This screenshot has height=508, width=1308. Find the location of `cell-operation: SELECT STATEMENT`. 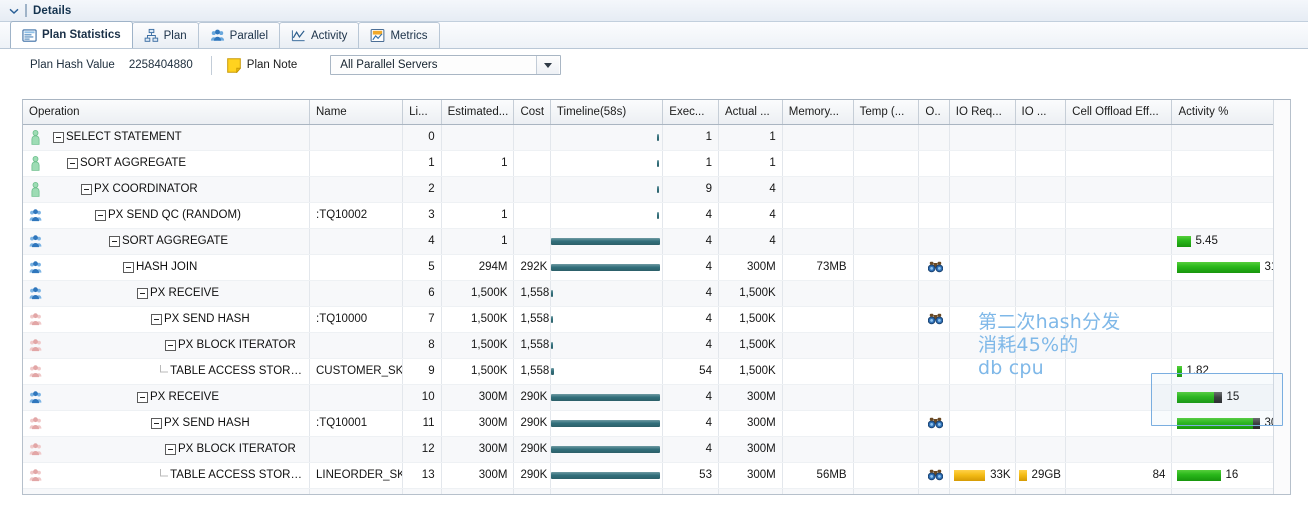

cell-operation: SELECT STATEMENT is located at coordinates (166, 137).